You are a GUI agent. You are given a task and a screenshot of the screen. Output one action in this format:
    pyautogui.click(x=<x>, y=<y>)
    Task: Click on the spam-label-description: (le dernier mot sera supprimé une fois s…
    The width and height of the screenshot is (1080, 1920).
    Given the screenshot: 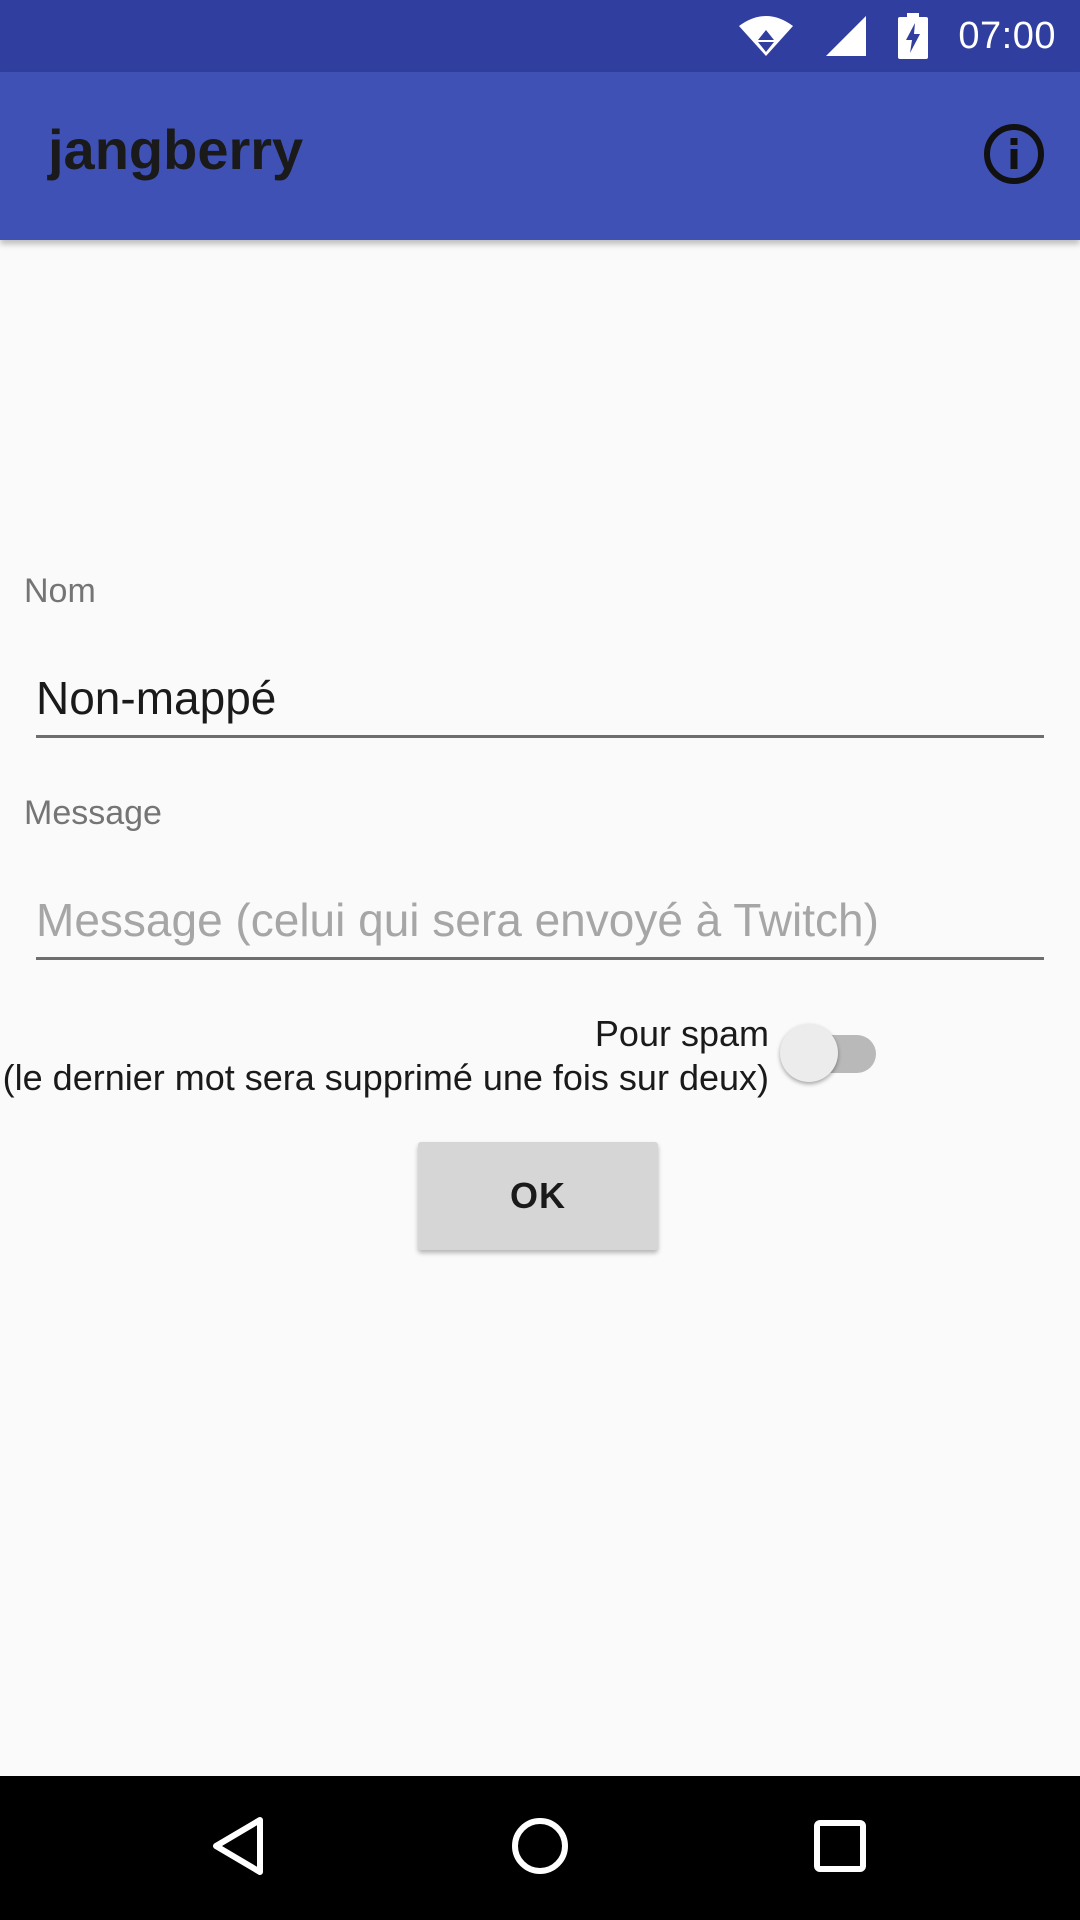 What is the action you would take?
    pyautogui.click(x=385, y=1077)
    